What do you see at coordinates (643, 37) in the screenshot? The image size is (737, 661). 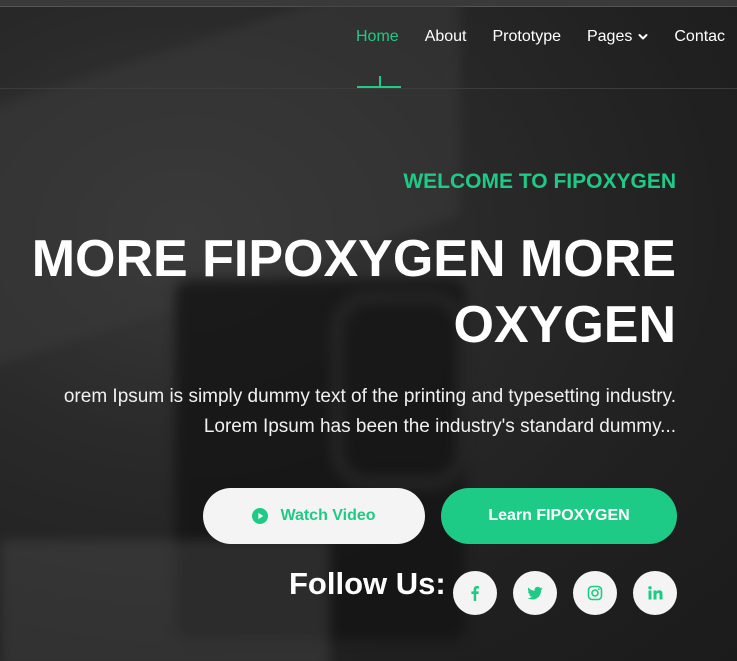 I see `chevron-down-icon` at bounding box center [643, 37].